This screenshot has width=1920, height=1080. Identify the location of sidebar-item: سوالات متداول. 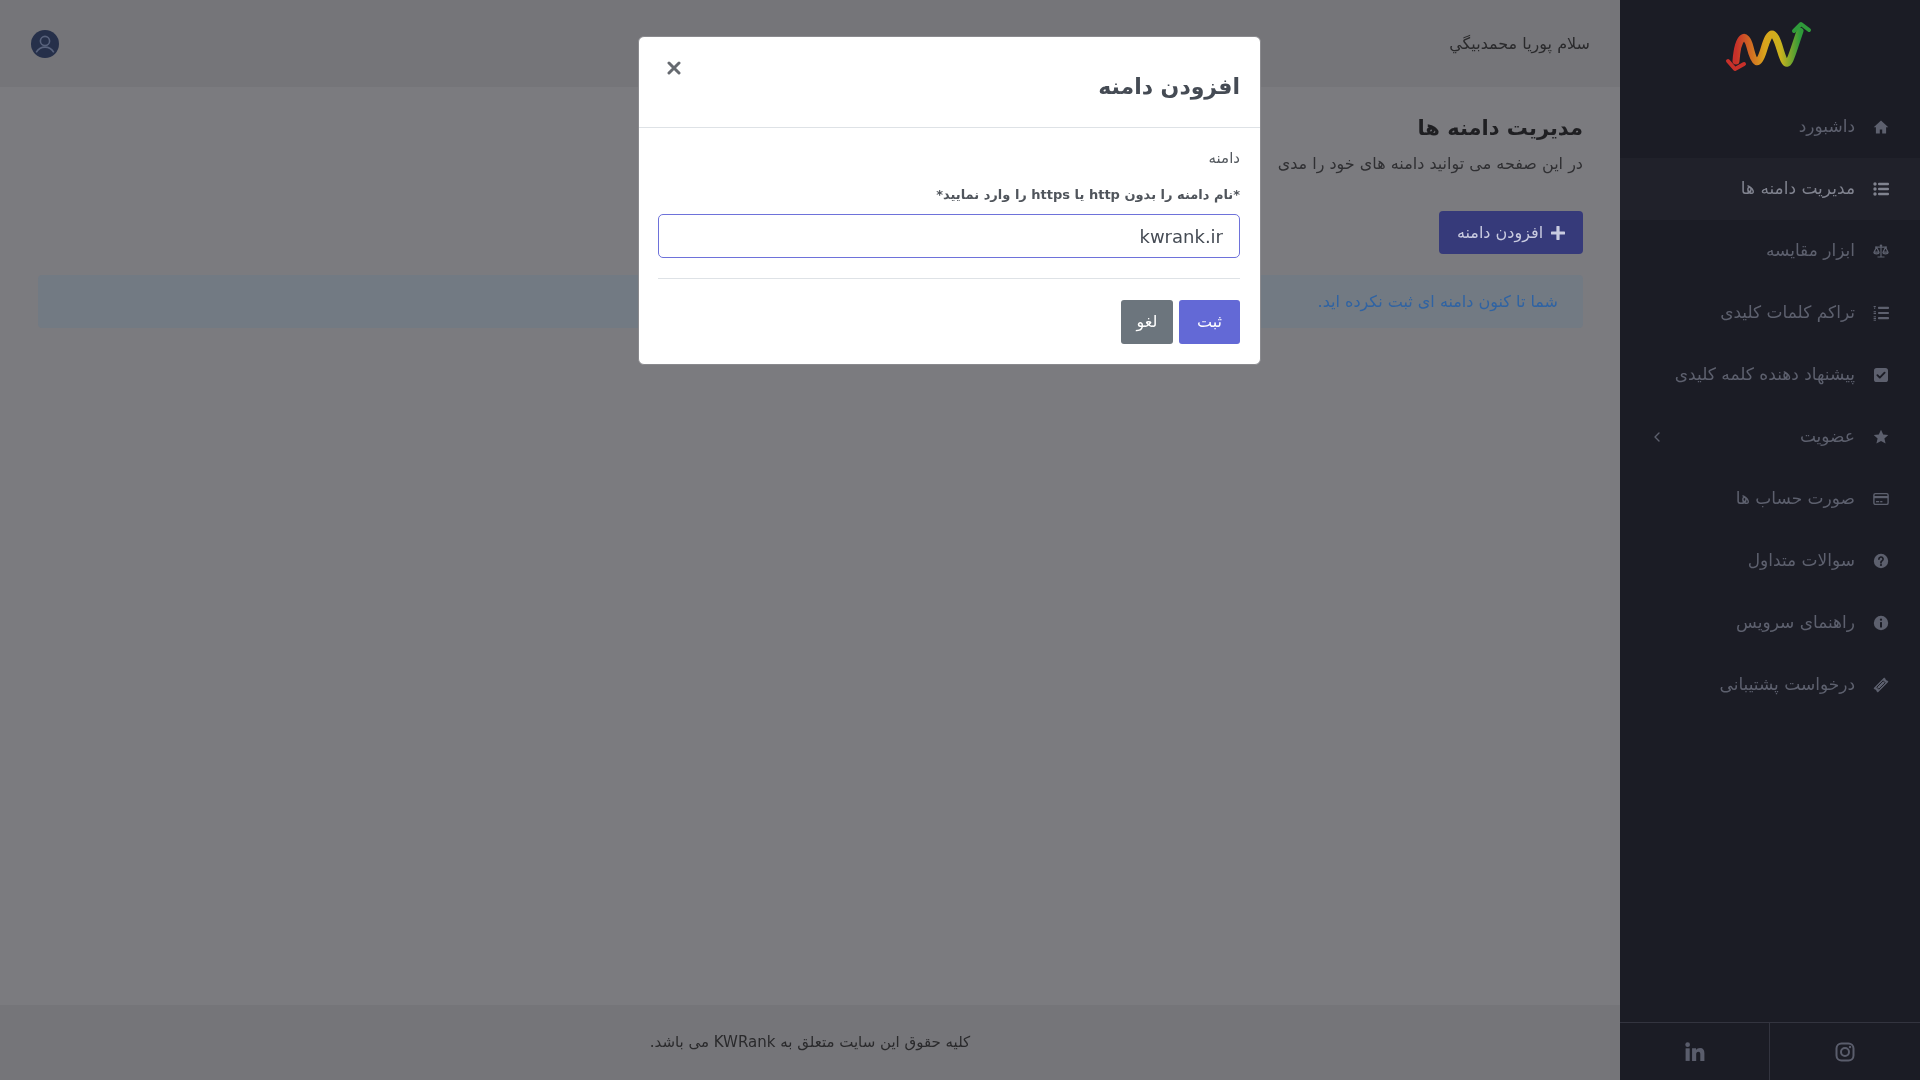
(1801, 561).